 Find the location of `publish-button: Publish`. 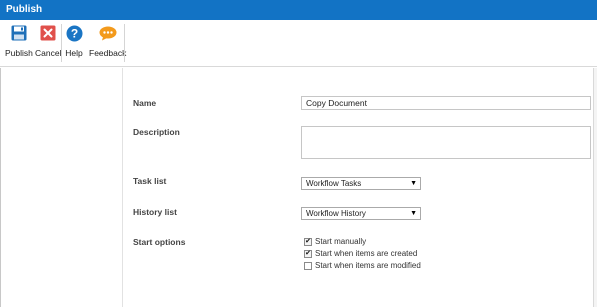

publish-button: Publish is located at coordinates (19, 41).